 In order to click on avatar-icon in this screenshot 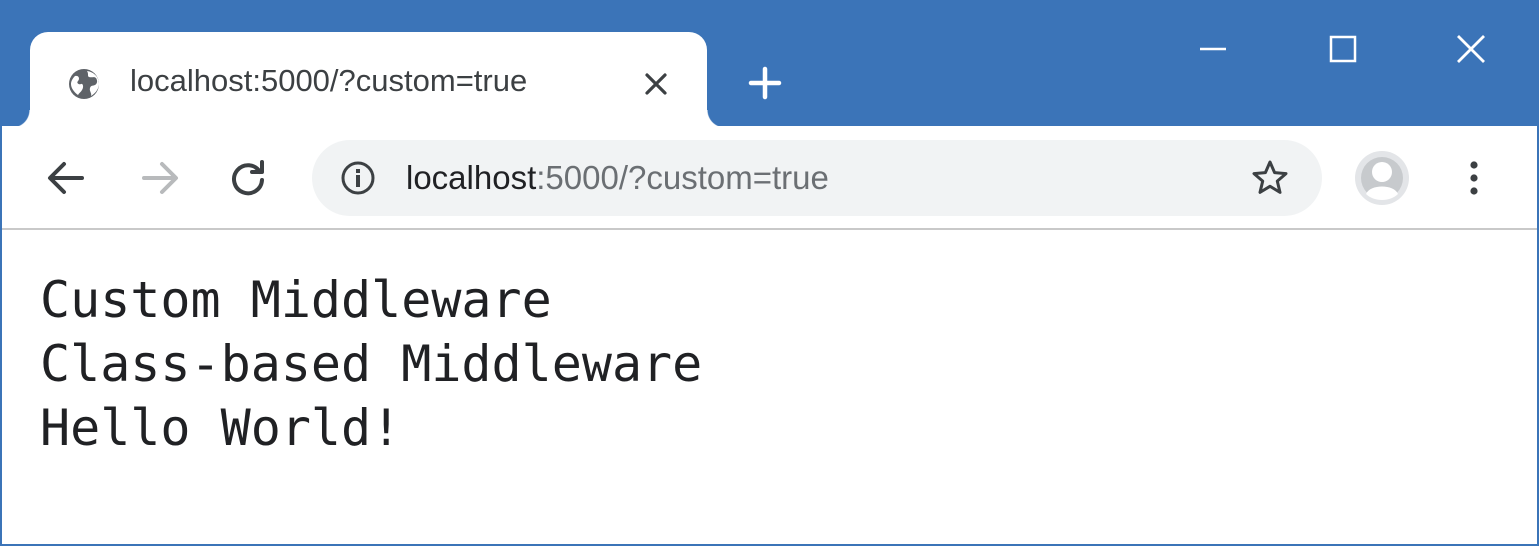, I will do `click(1382, 178)`.